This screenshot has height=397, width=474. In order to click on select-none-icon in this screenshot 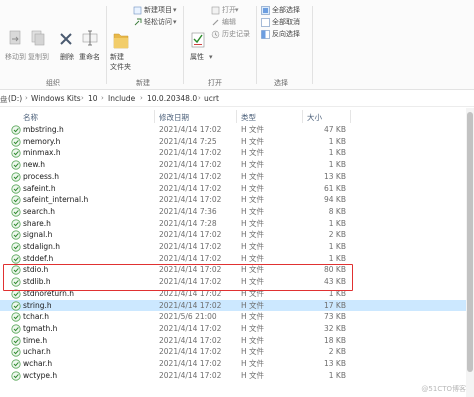, I will do `click(265, 22)`.